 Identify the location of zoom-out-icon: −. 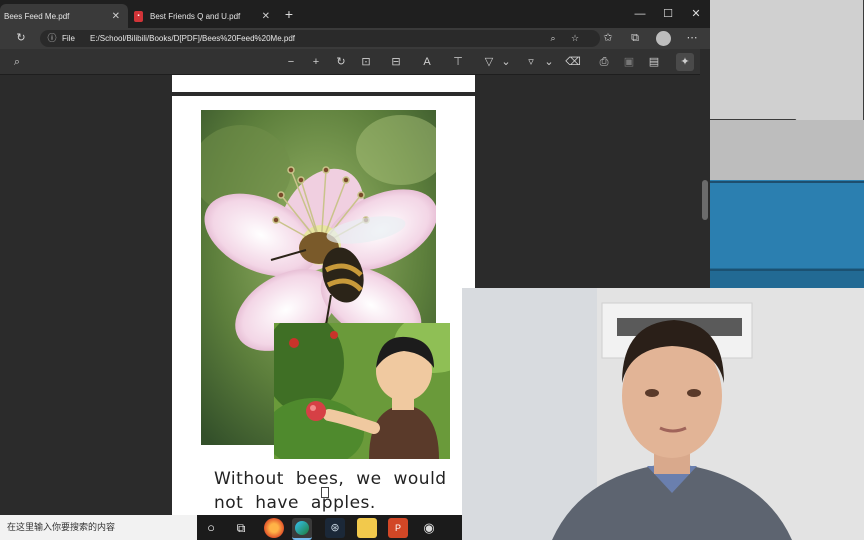
(291, 62).